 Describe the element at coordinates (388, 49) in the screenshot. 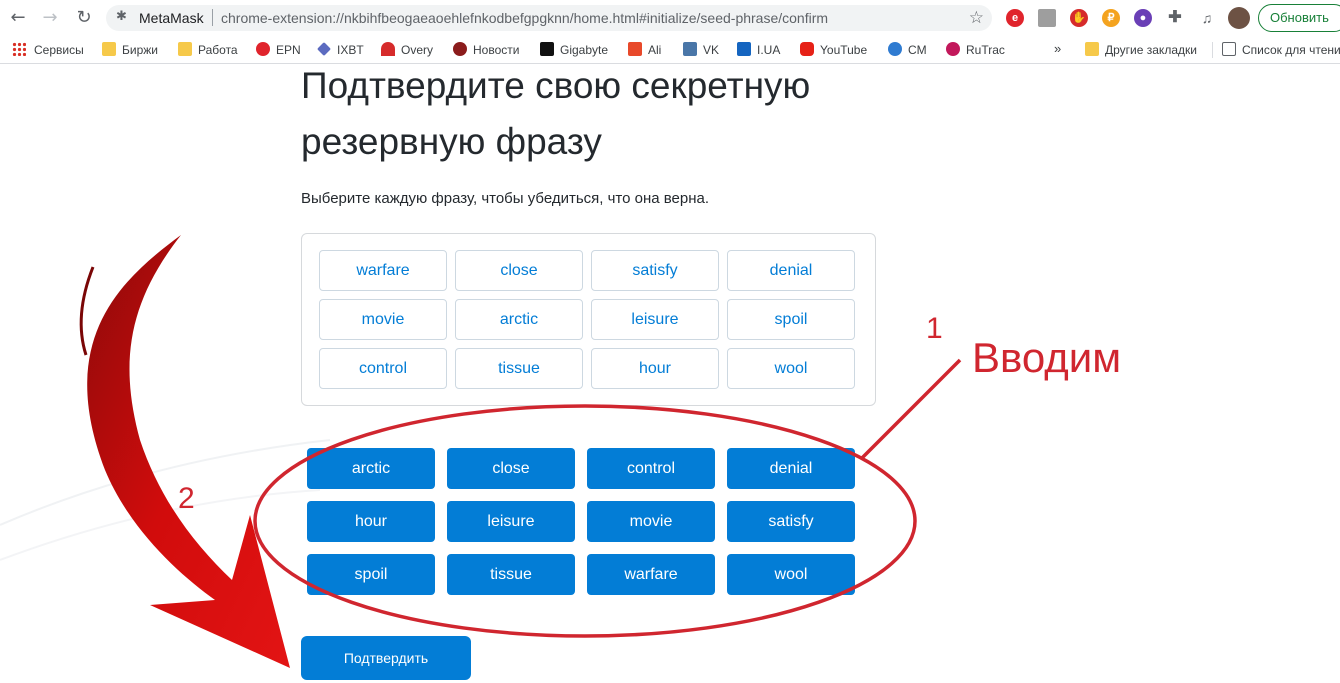

I see `overy-icon` at that location.